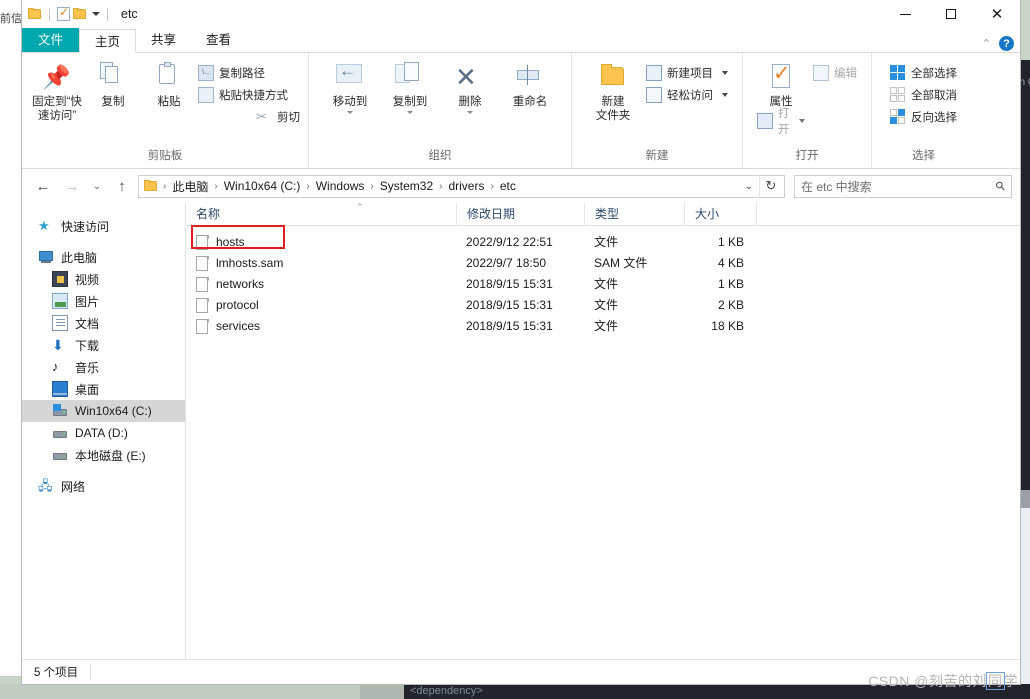 Image resolution: width=1030 pixels, height=699 pixels. What do you see at coordinates (898, 94) in the screenshot?
I see `select-none-icon` at bounding box center [898, 94].